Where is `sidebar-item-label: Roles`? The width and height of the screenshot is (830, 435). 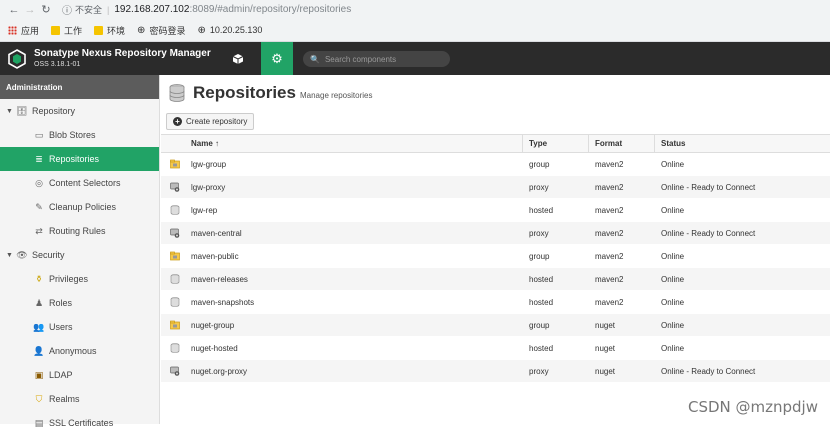 sidebar-item-label: Roles is located at coordinates (61, 303).